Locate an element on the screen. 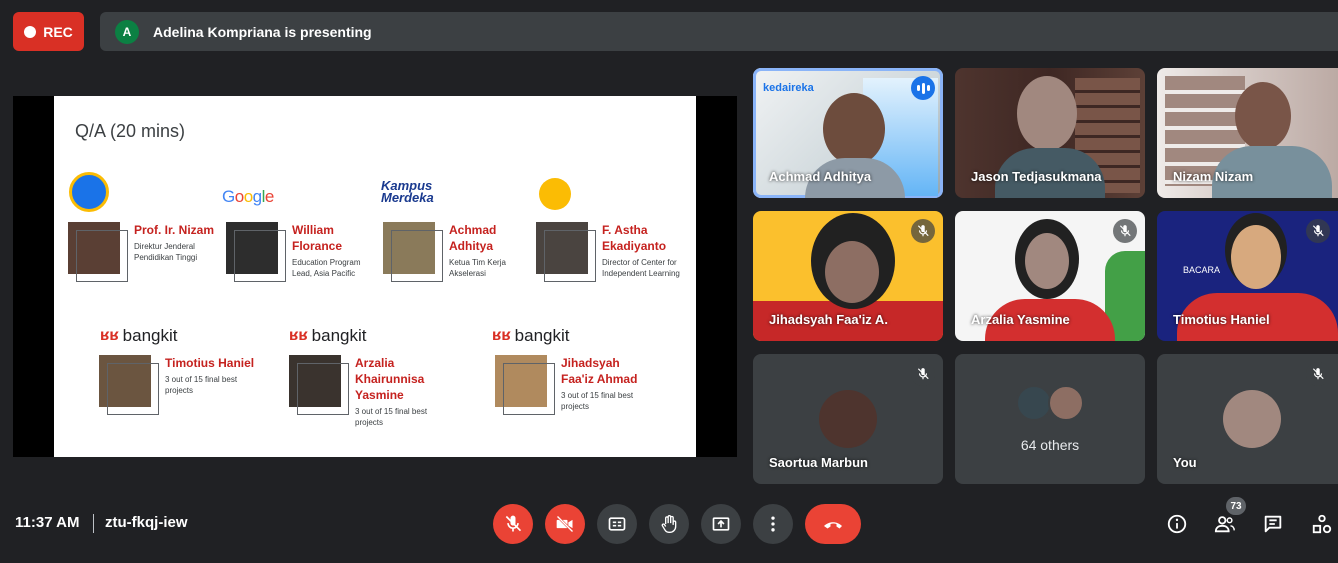 The width and height of the screenshot is (1338, 563). speaker-role: Ketua Tim Kerja Akselerasi is located at coordinates (477, 268).